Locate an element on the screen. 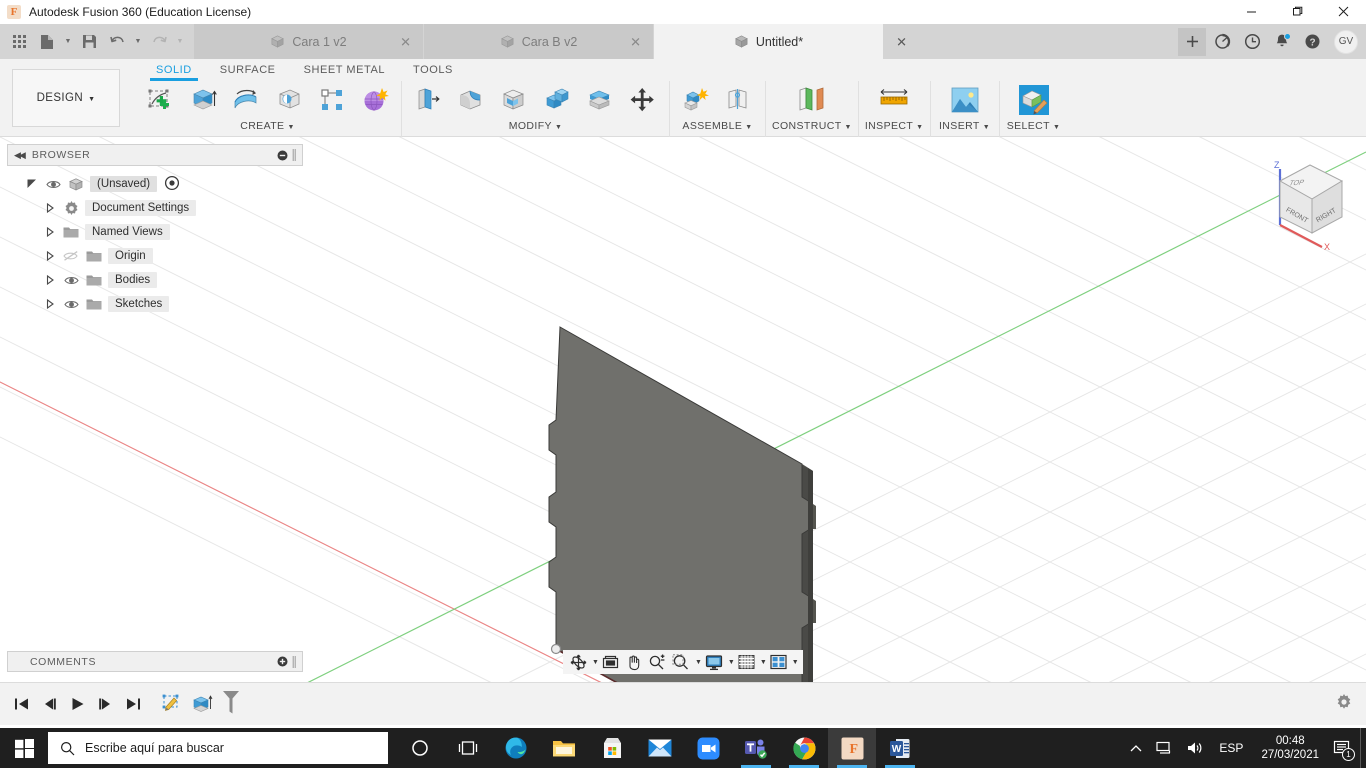 The width and height of the screenshot is (1366, 768). collapse-left-icon: ◀◀ is located at coordinates (20, 155).